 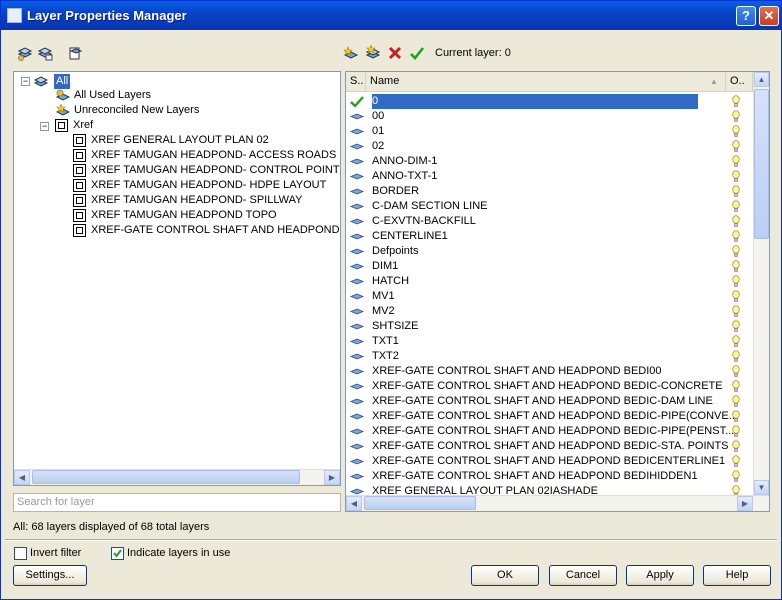 I want to click on layer-row: 01, so click(x=549, y=131).